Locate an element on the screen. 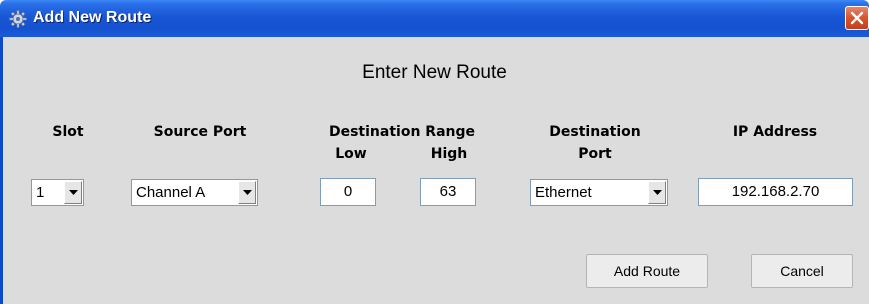  cancel-button: Cancel is located at coordinates (802, 271).